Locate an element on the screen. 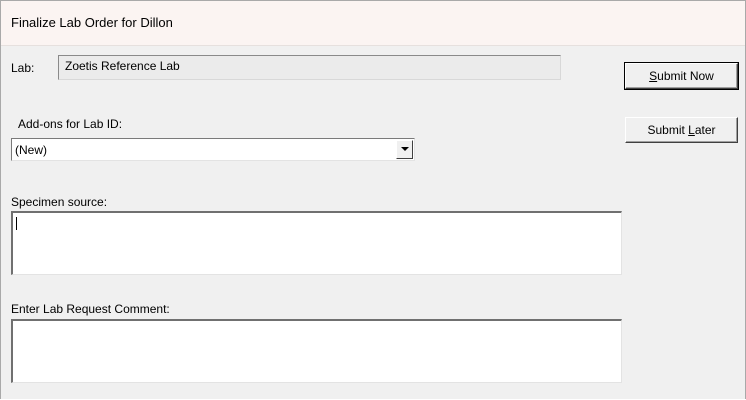 This screenshot has width=746, height=400. chevron-down-icon is located at coordinates (405, 149).